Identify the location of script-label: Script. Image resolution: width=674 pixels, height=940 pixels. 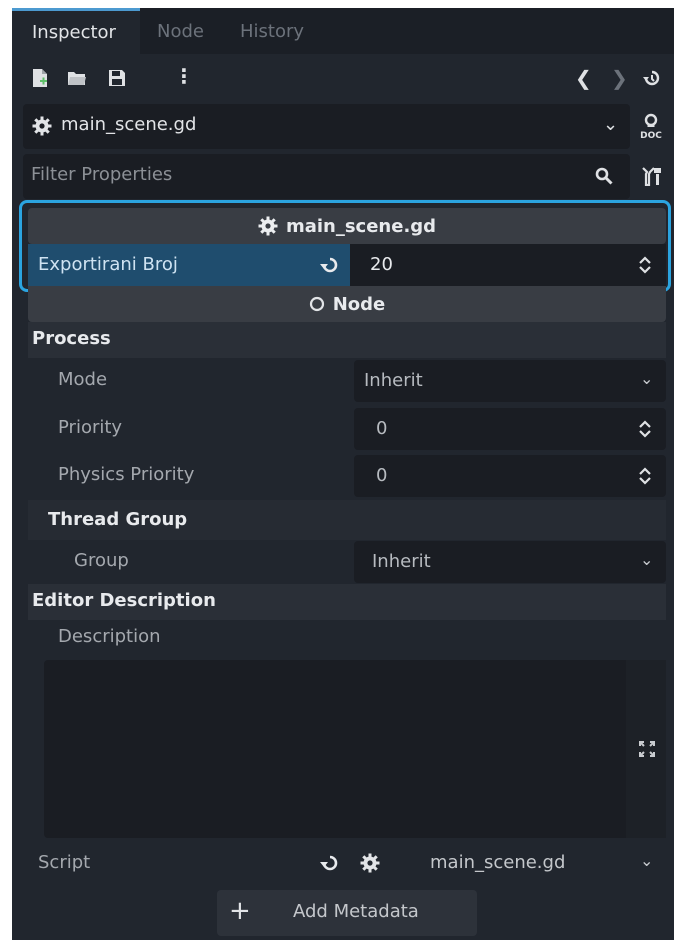
(64, 862).